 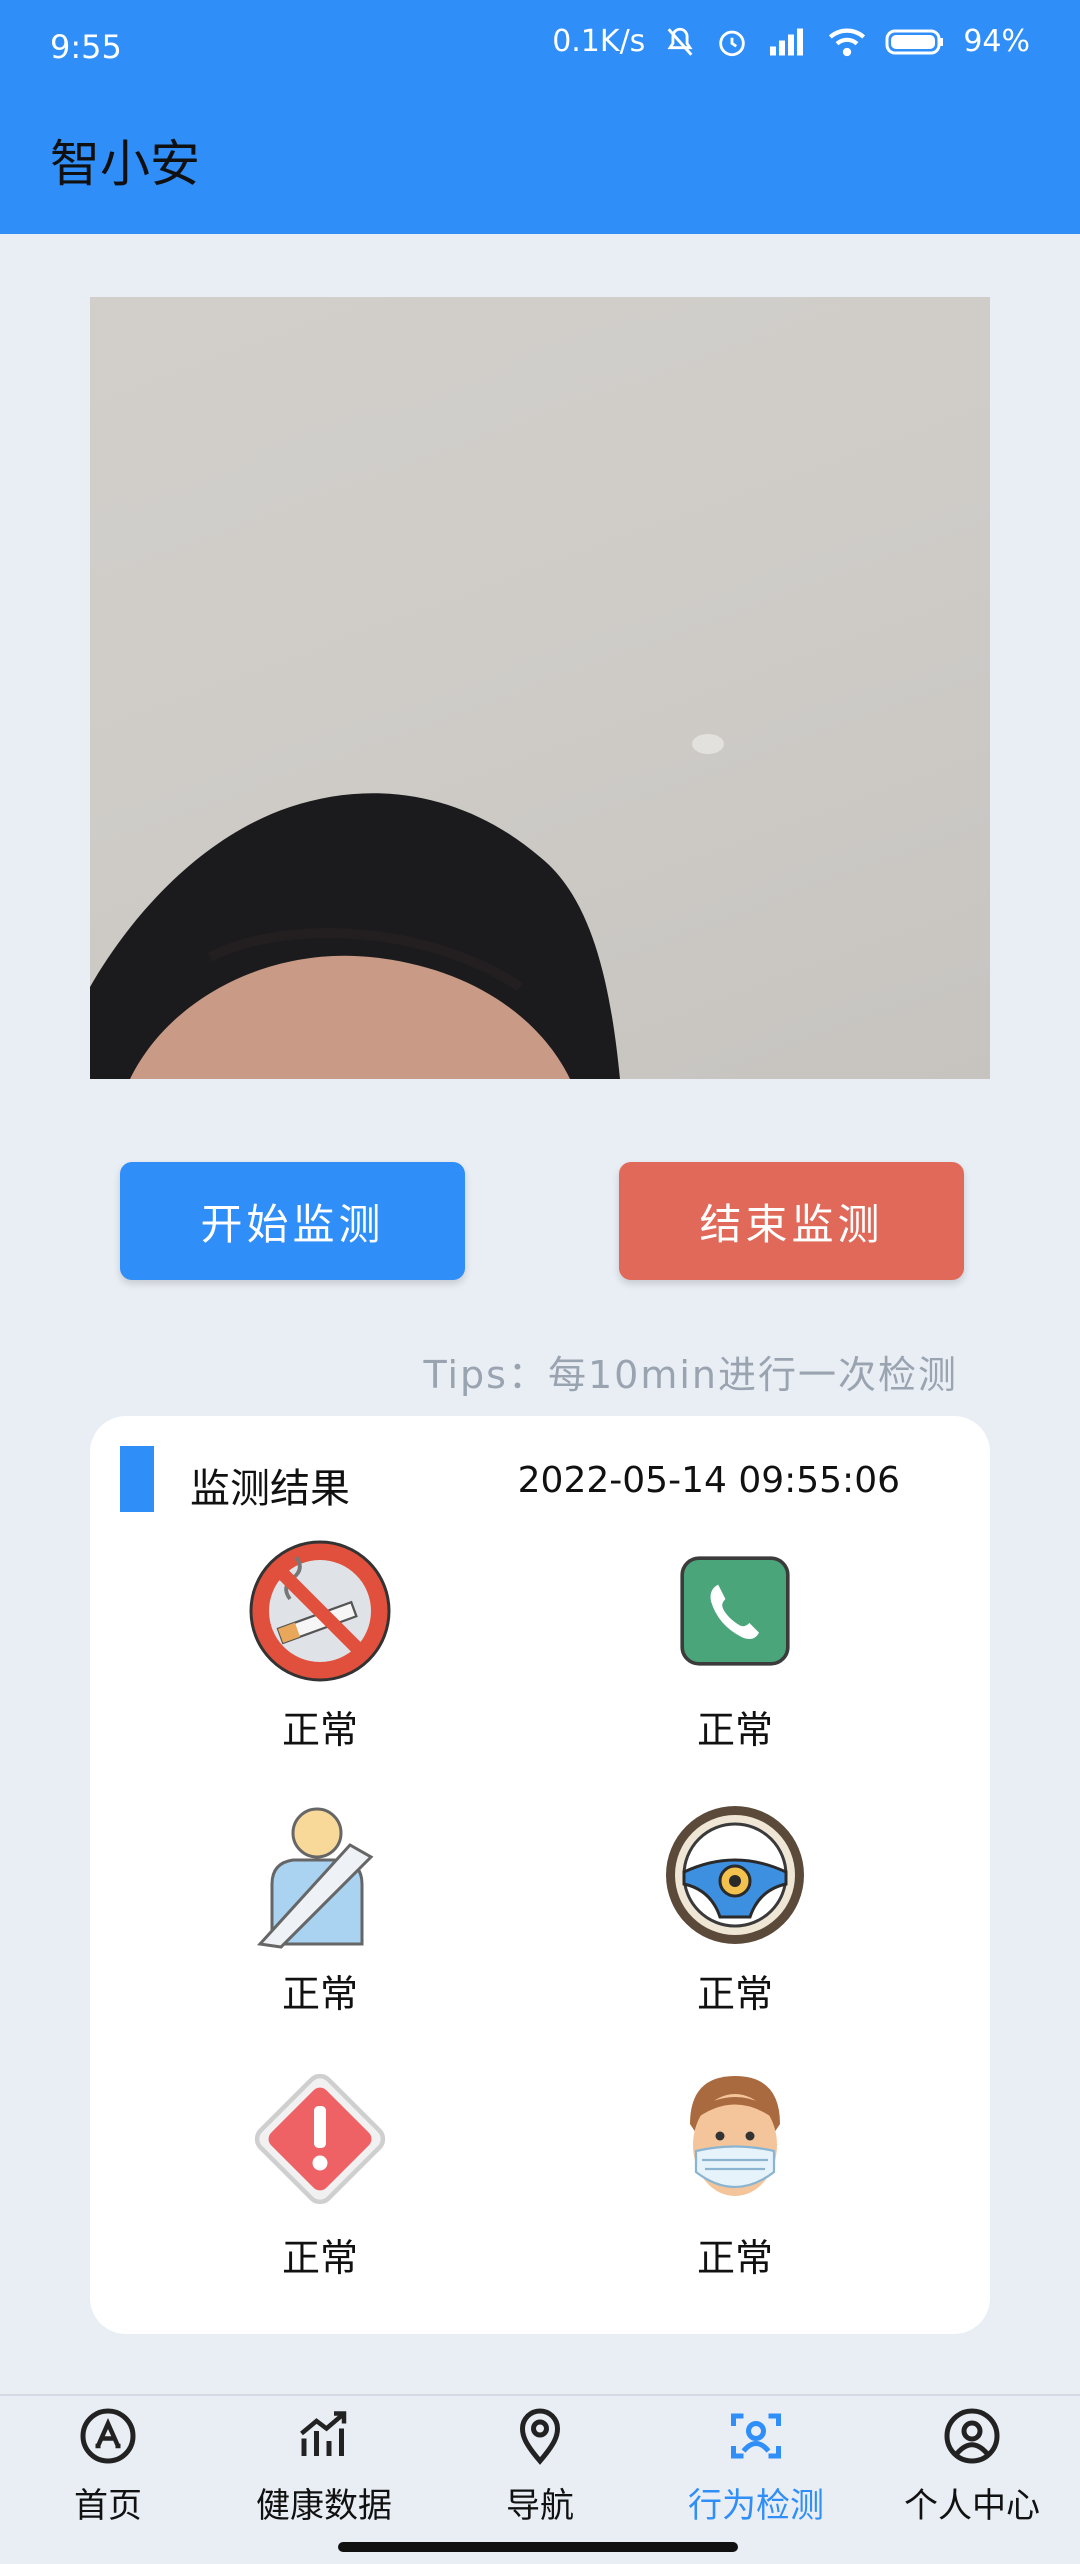 I want to click on nav-item-health: 健康数据, so click(x=324, y=2471).